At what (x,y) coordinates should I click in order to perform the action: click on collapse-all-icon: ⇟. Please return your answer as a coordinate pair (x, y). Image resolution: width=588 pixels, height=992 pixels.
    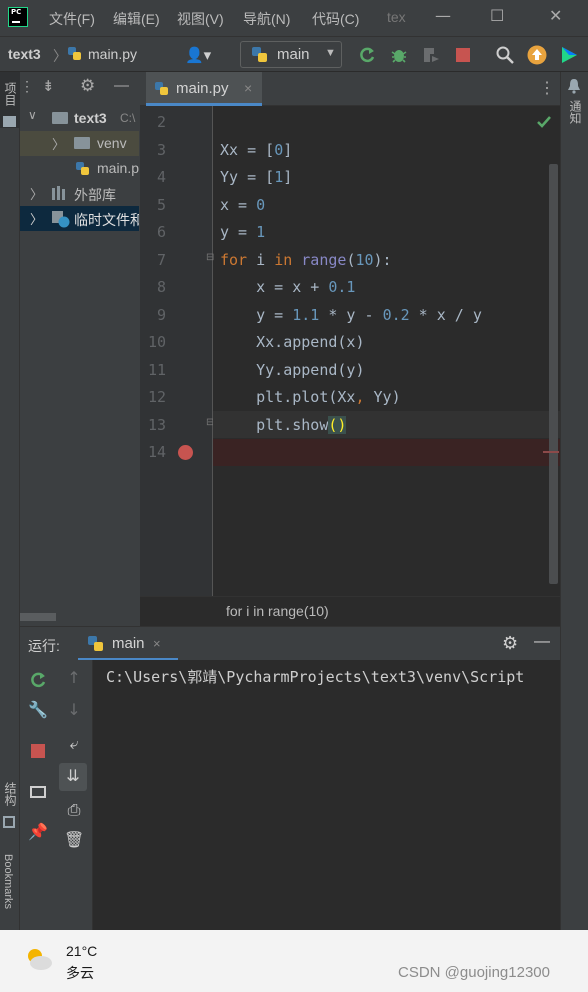
    Looking at the image, I should click on (48, 86).